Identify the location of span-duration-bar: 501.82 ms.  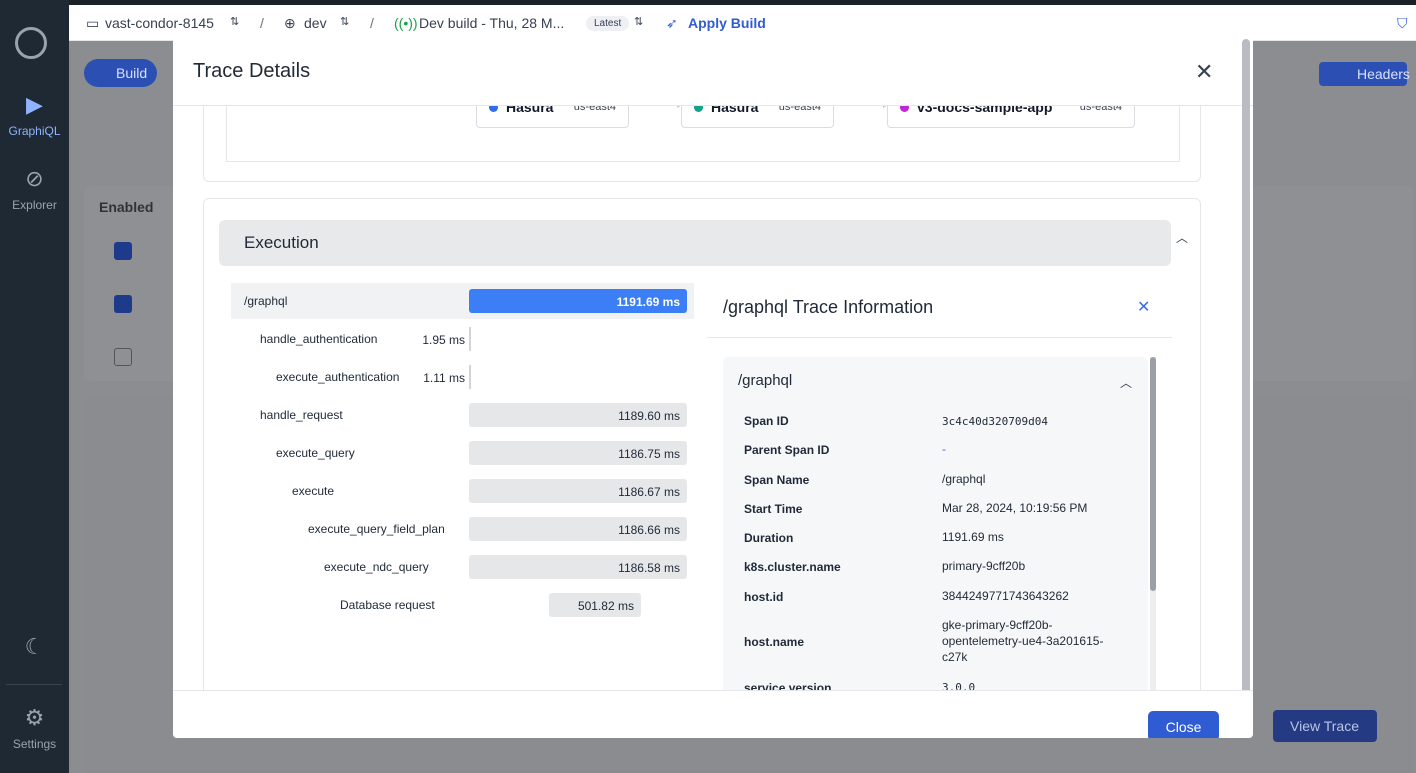
(595, 605).